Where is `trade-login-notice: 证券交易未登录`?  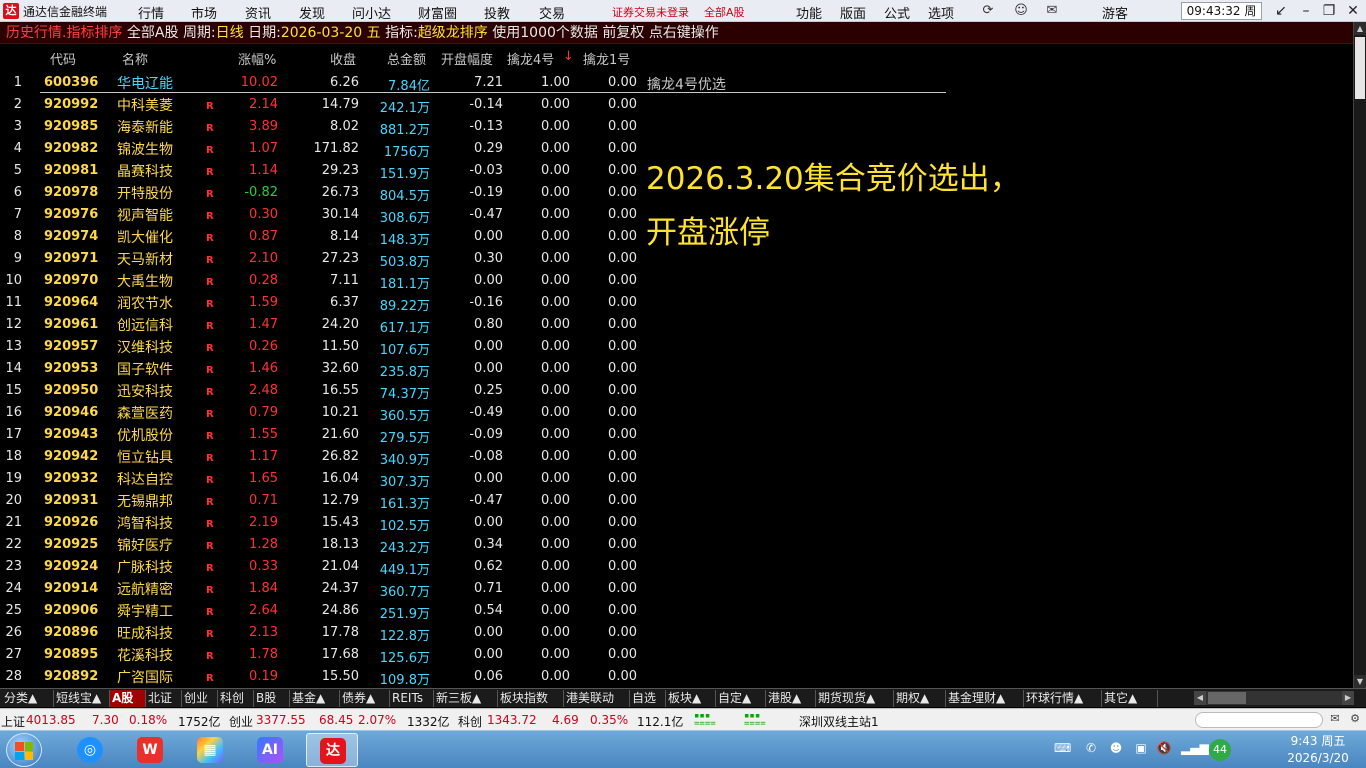
trade-login-notice: 证券交易未登录 is located at coordinates (650, 12).